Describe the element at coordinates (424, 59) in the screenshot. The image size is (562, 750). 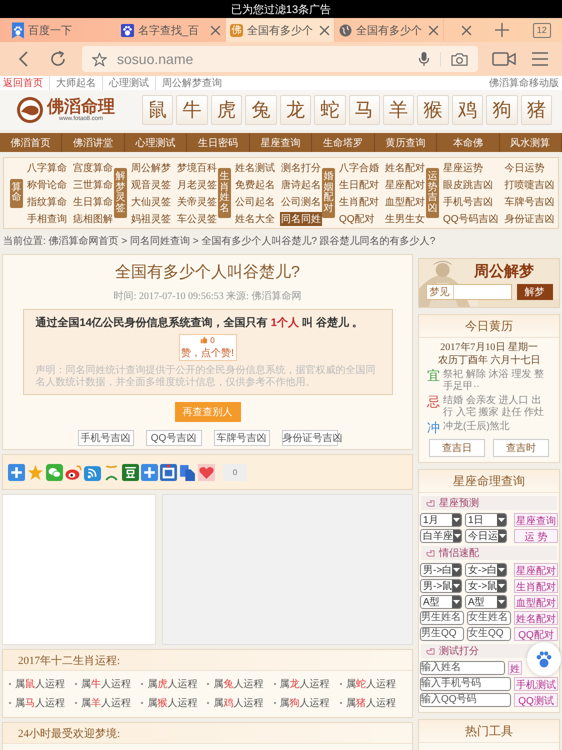
I see `microphone-icon` at that location.